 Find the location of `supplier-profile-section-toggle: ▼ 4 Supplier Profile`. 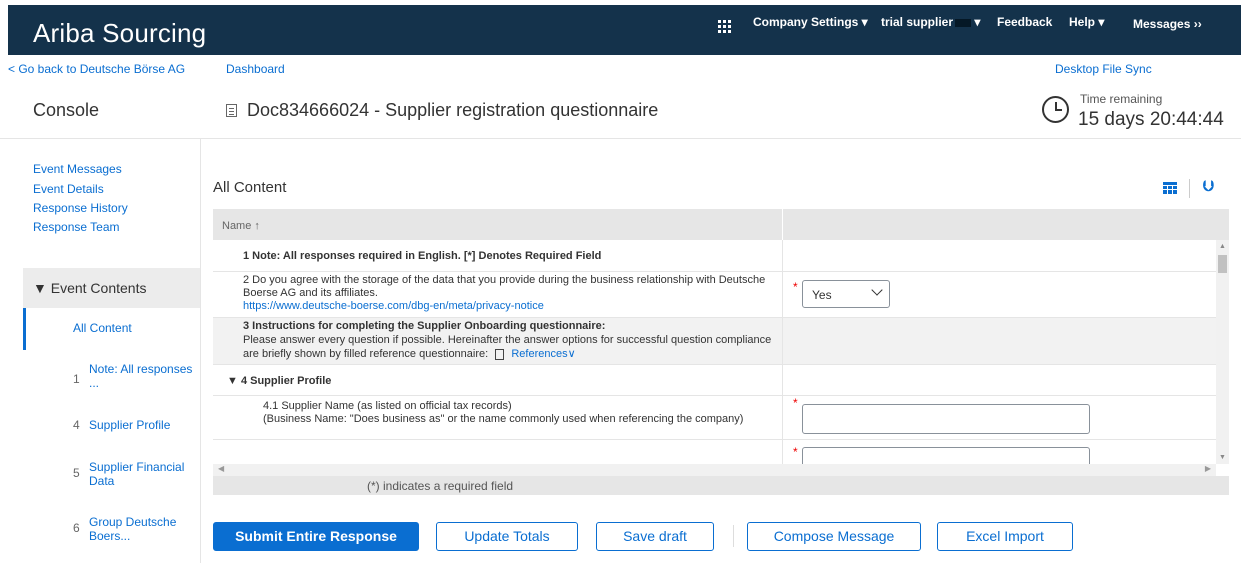

supplier-profile-section-toggle: ▼ 4 Supplier Profile is located at coordinates (279, 381).